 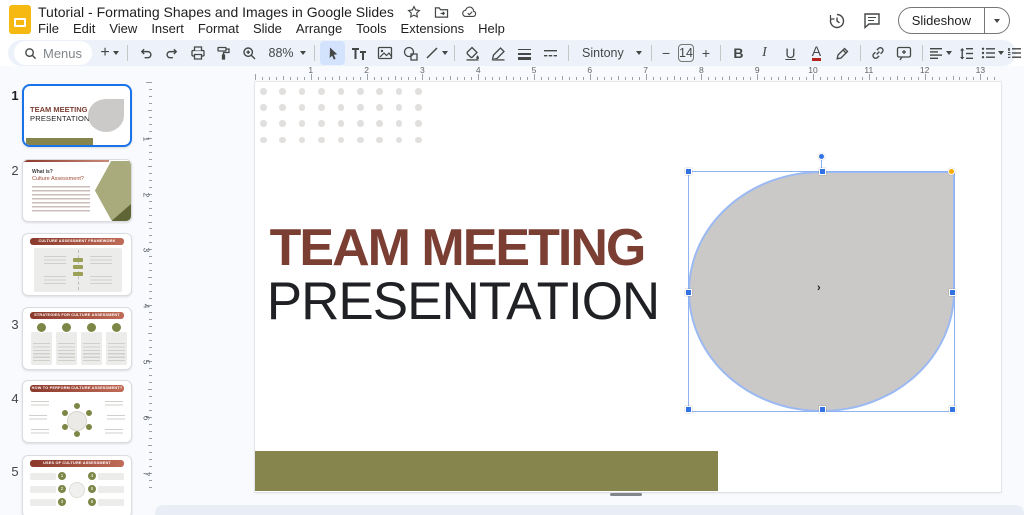 I want to click on menu-item-tools: Tools, so click(x=371, y=28).